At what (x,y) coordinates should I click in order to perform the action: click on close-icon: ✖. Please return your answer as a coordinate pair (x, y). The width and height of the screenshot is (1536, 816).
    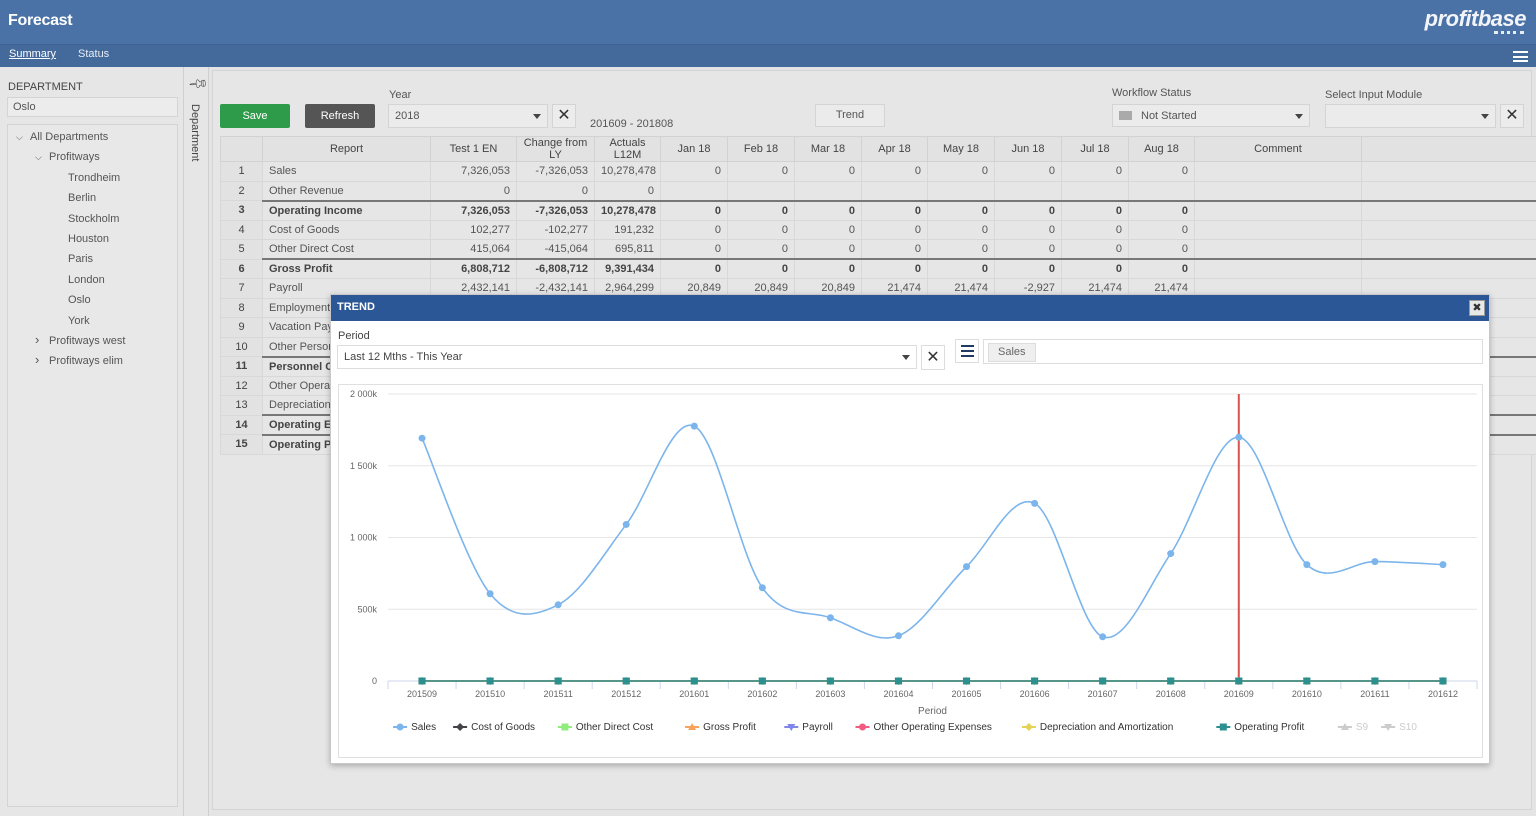
    Looking at the image, I should click on (1477, 308).